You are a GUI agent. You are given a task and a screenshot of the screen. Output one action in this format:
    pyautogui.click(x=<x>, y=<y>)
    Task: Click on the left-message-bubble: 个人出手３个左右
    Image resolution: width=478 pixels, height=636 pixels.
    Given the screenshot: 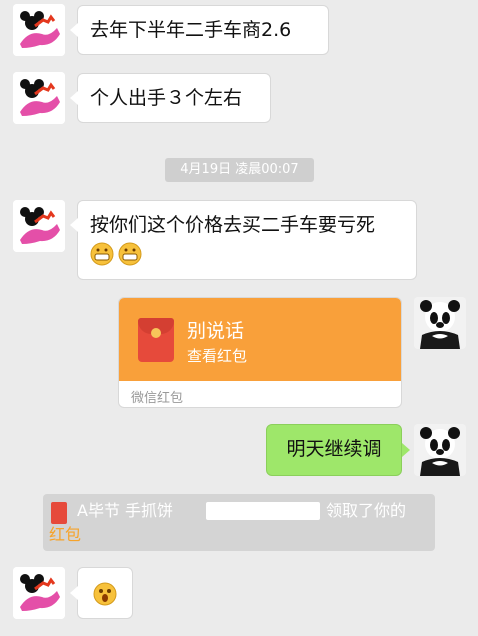 What is the action you would take?
    pyautogui.click(x=174, y=98)
    